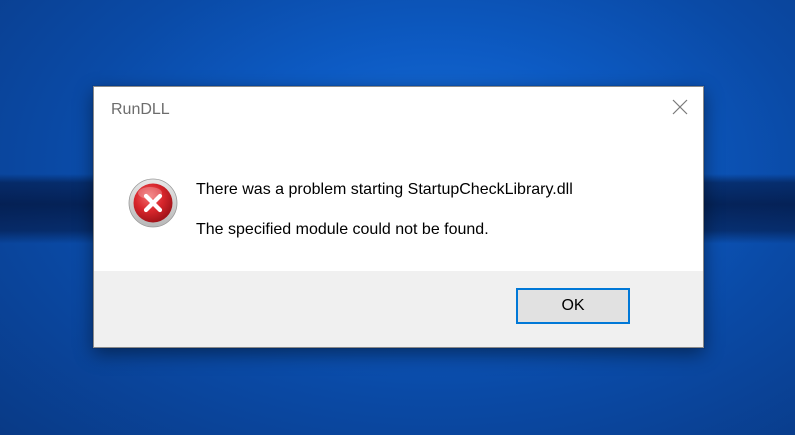 This screenshot has width=795, height=435. I want to click on close-icon, so click(680, 107).